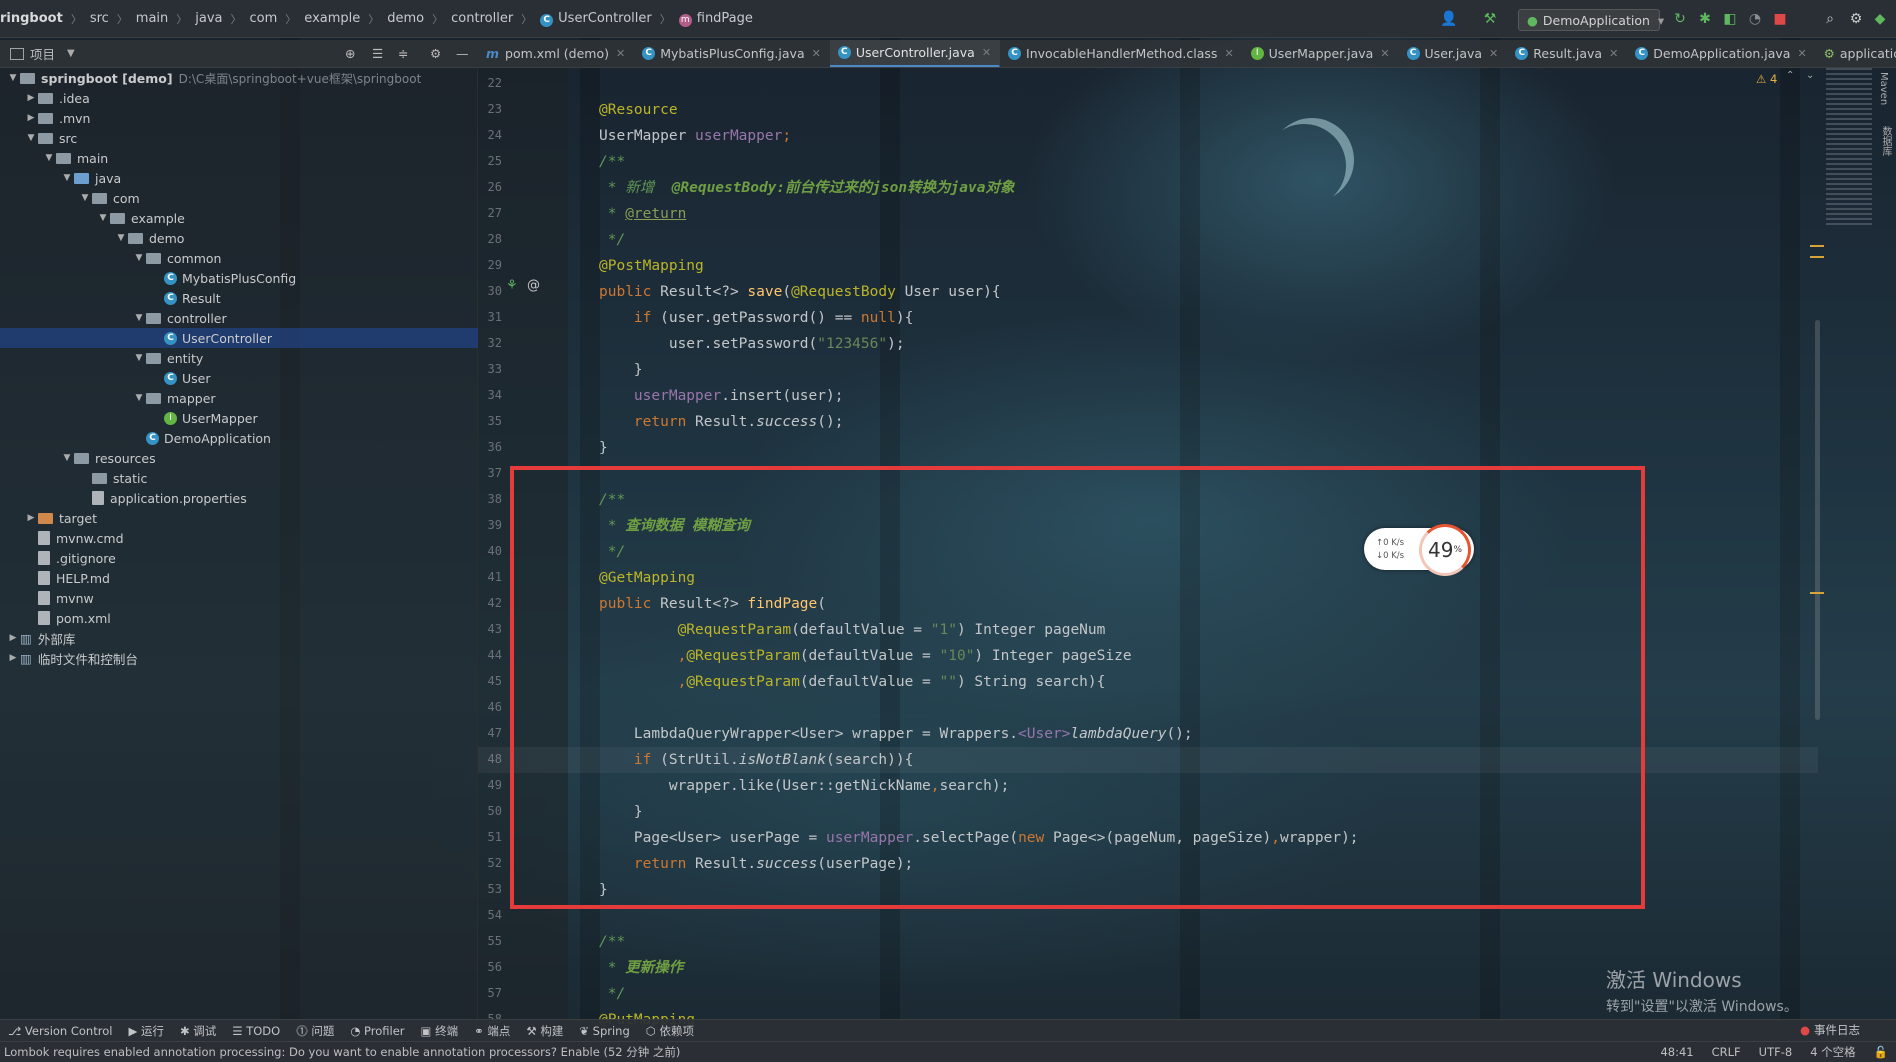  What do you see at coordinates (1755, 19) in the screenshot?
I see `profile-icon: ◔` at bounding box center [1755, 19].